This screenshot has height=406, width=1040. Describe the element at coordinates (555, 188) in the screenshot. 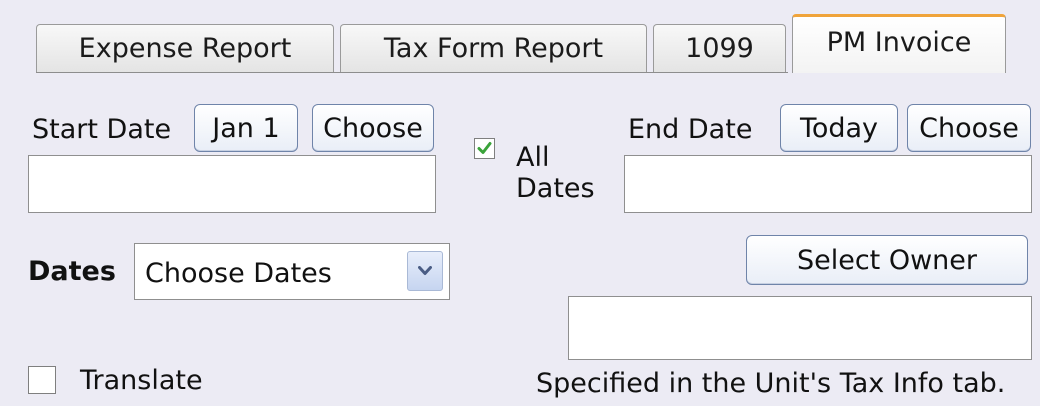

I see `all-dates-label-line2: Dates` at that location.